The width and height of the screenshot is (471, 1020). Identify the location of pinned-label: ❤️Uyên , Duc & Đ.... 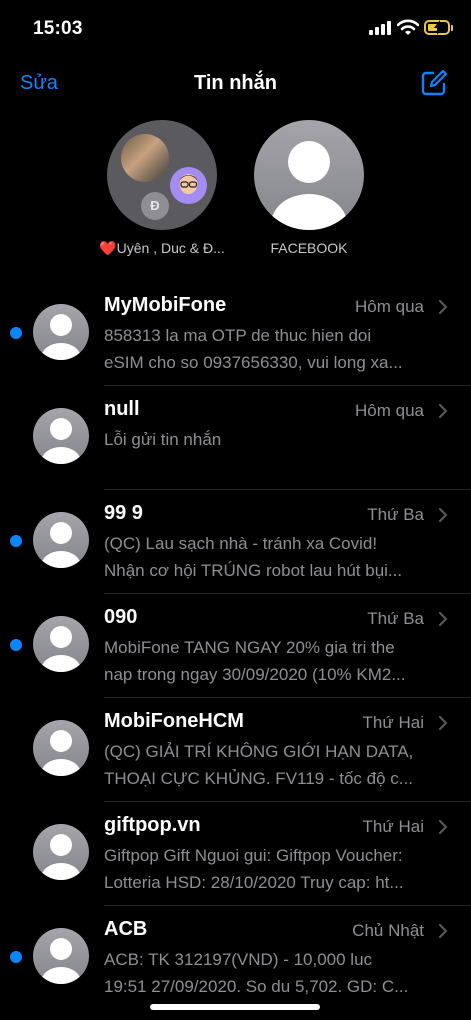
(162, 248).